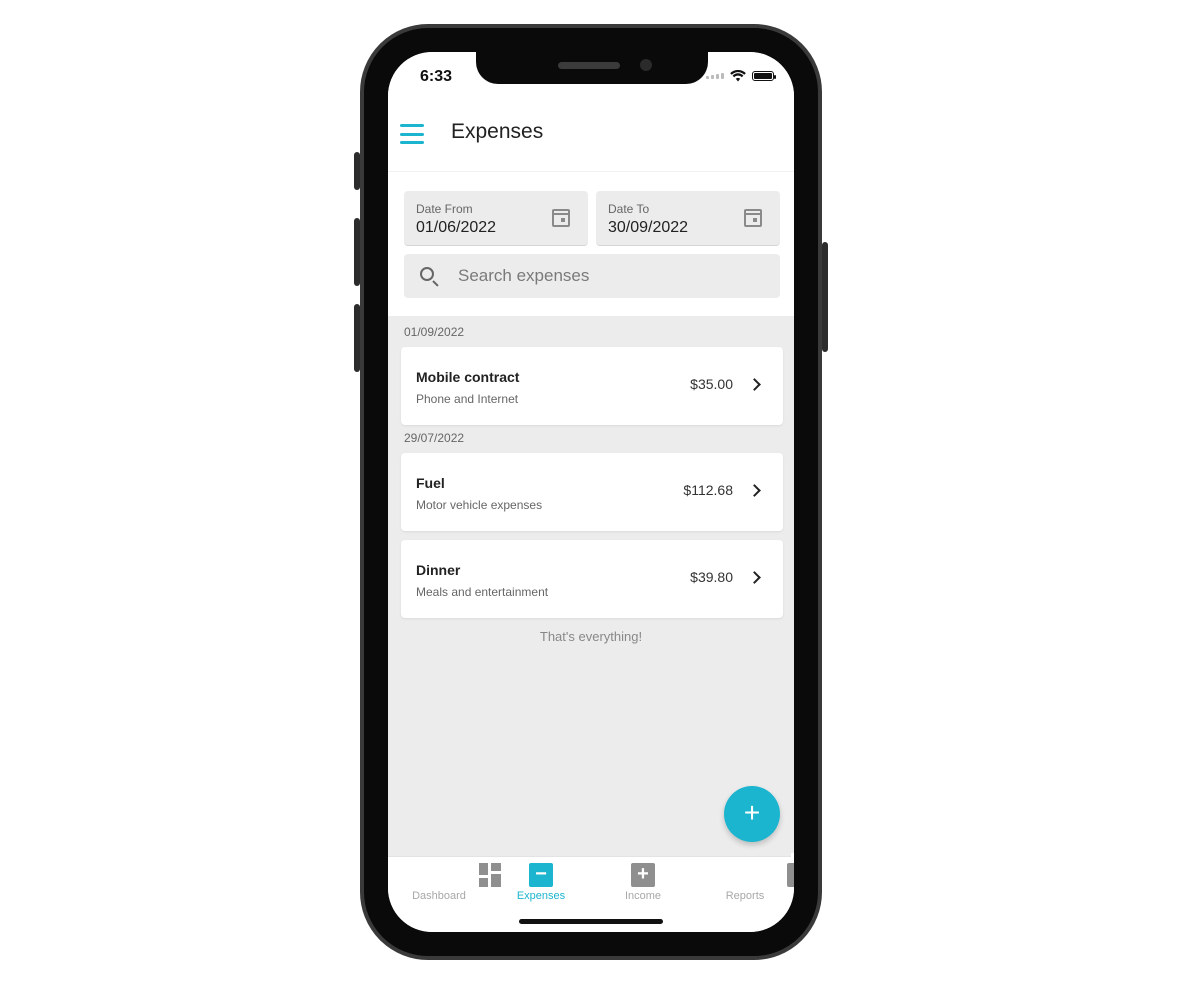  What do you see at coordinates (643, 875) in the screenshot?
I see `plus-box-icon: +` at bounding box center [643, 875].